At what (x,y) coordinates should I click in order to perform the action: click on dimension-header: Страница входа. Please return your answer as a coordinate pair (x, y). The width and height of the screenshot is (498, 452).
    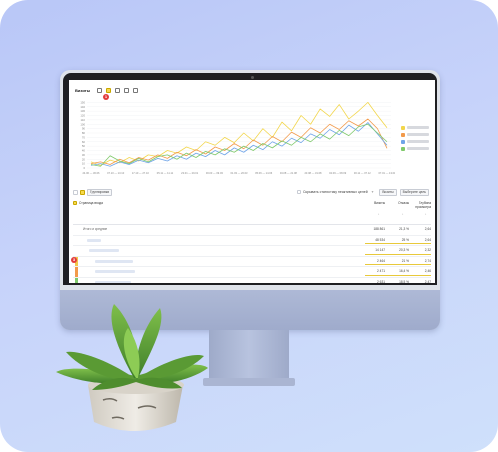
    Looking at the image, I should click on (91, 203).